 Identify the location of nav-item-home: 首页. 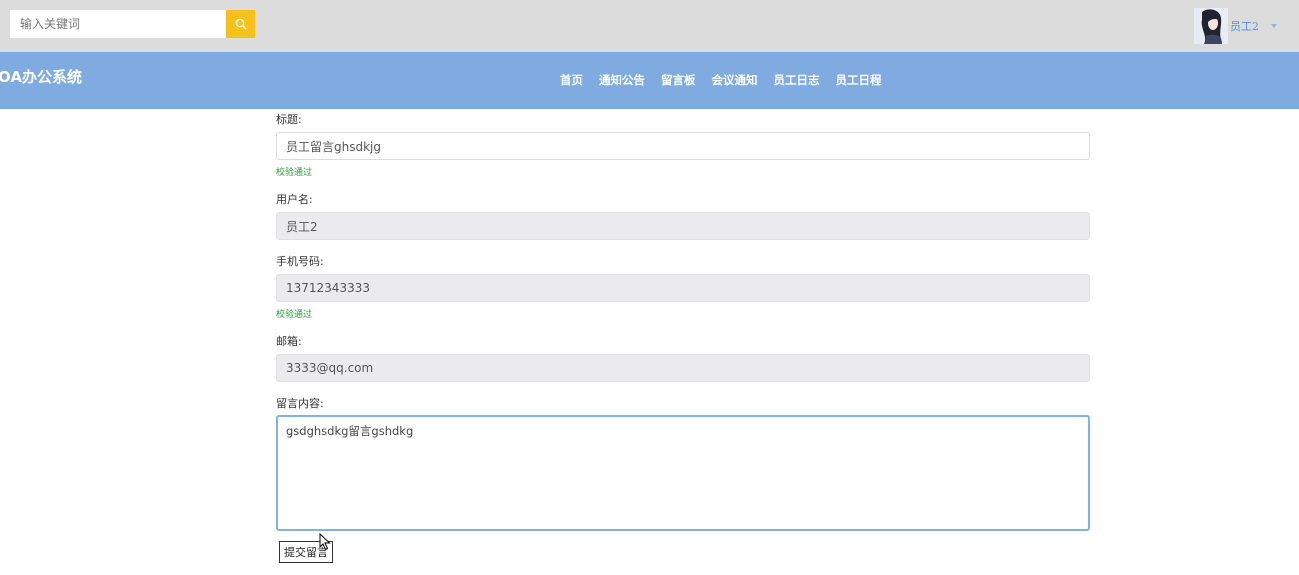
(571, 80).